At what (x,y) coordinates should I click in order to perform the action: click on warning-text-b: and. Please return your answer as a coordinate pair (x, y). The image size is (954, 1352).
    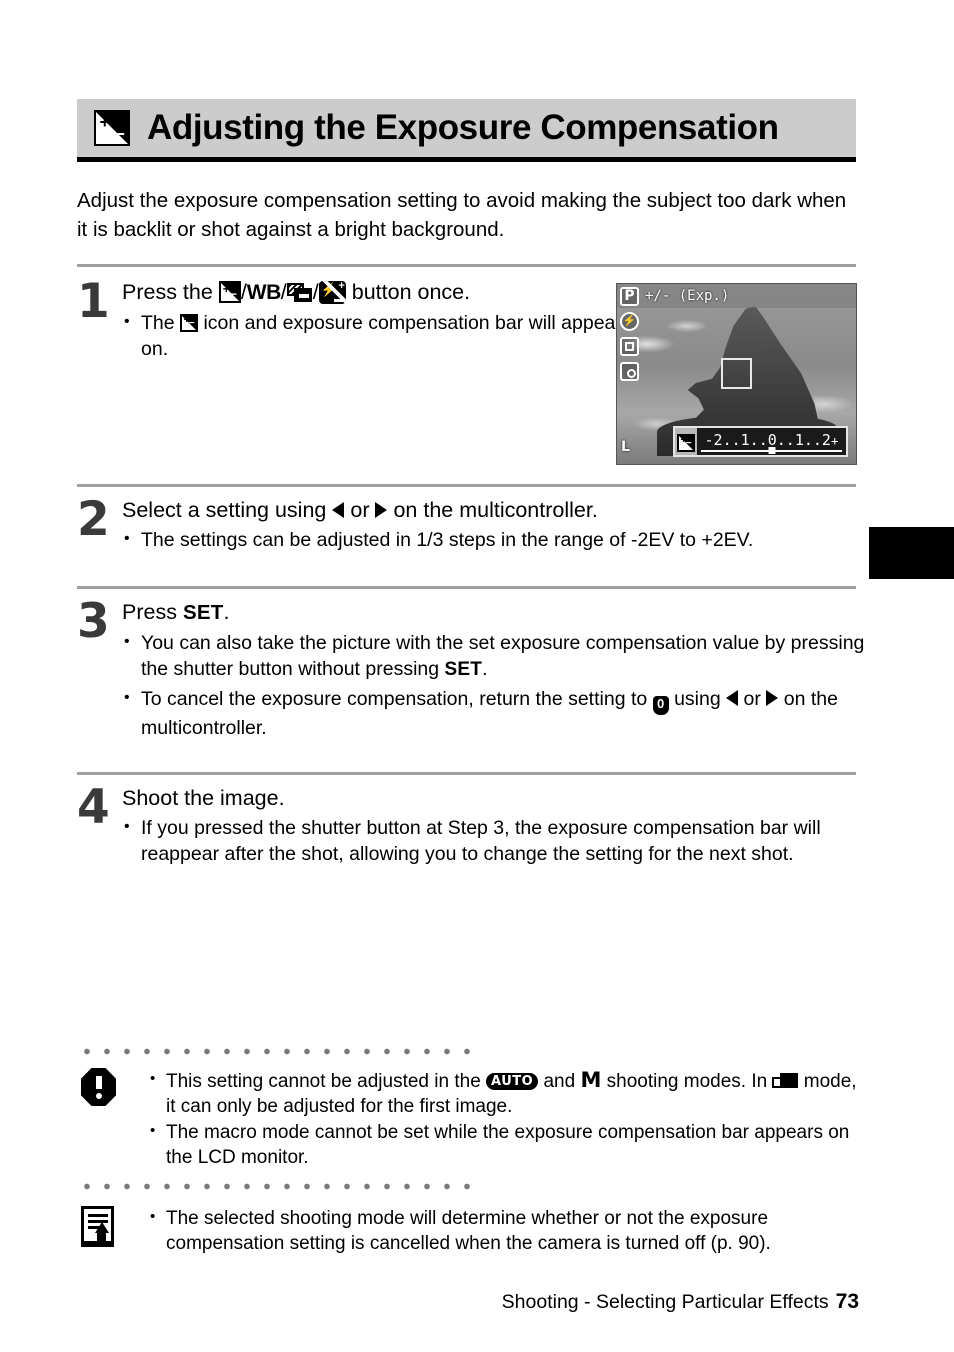
    Looking at the image, I should click on (559, 1081).